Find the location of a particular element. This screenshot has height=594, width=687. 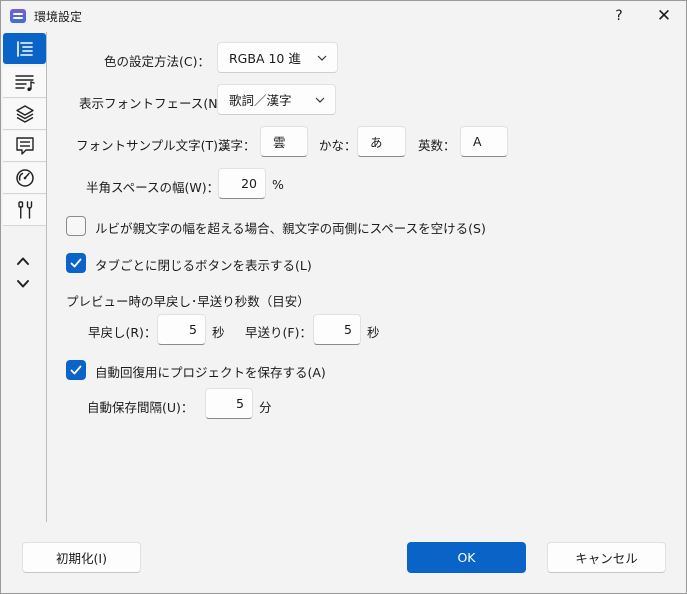

tab-close-label: タブごとに閉じるボタンを表示する(L) is located at coordinates (203, 264).